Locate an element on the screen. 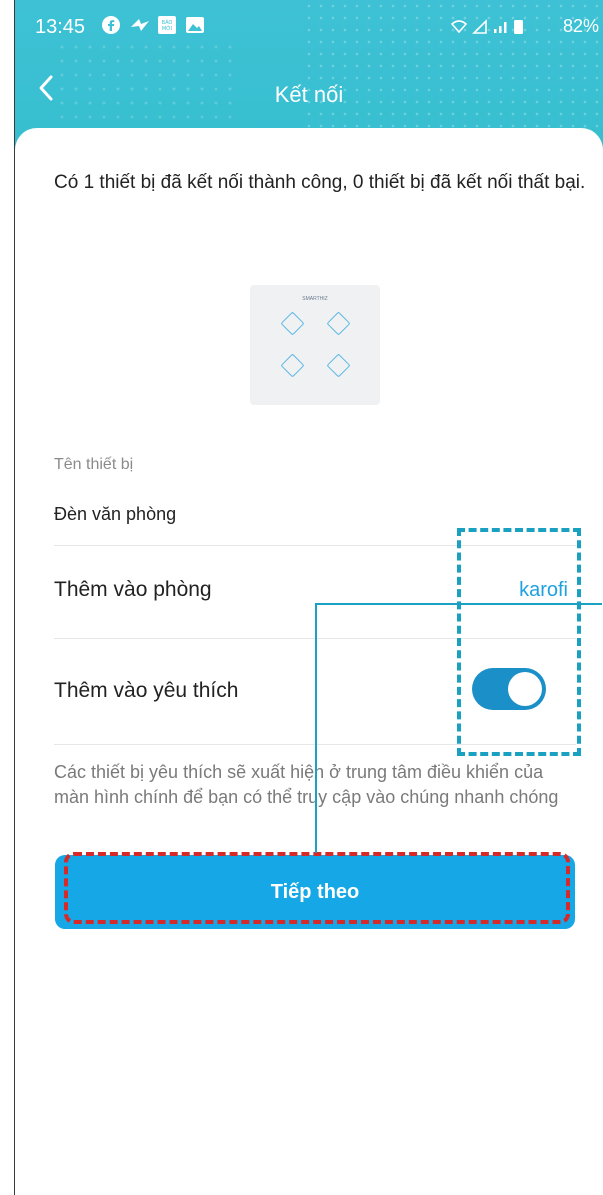 The height and width of the screenshot is (1195, 603). add-to-favorite-label: Thêm vào yêu thích is located at coordinates (146, 690).